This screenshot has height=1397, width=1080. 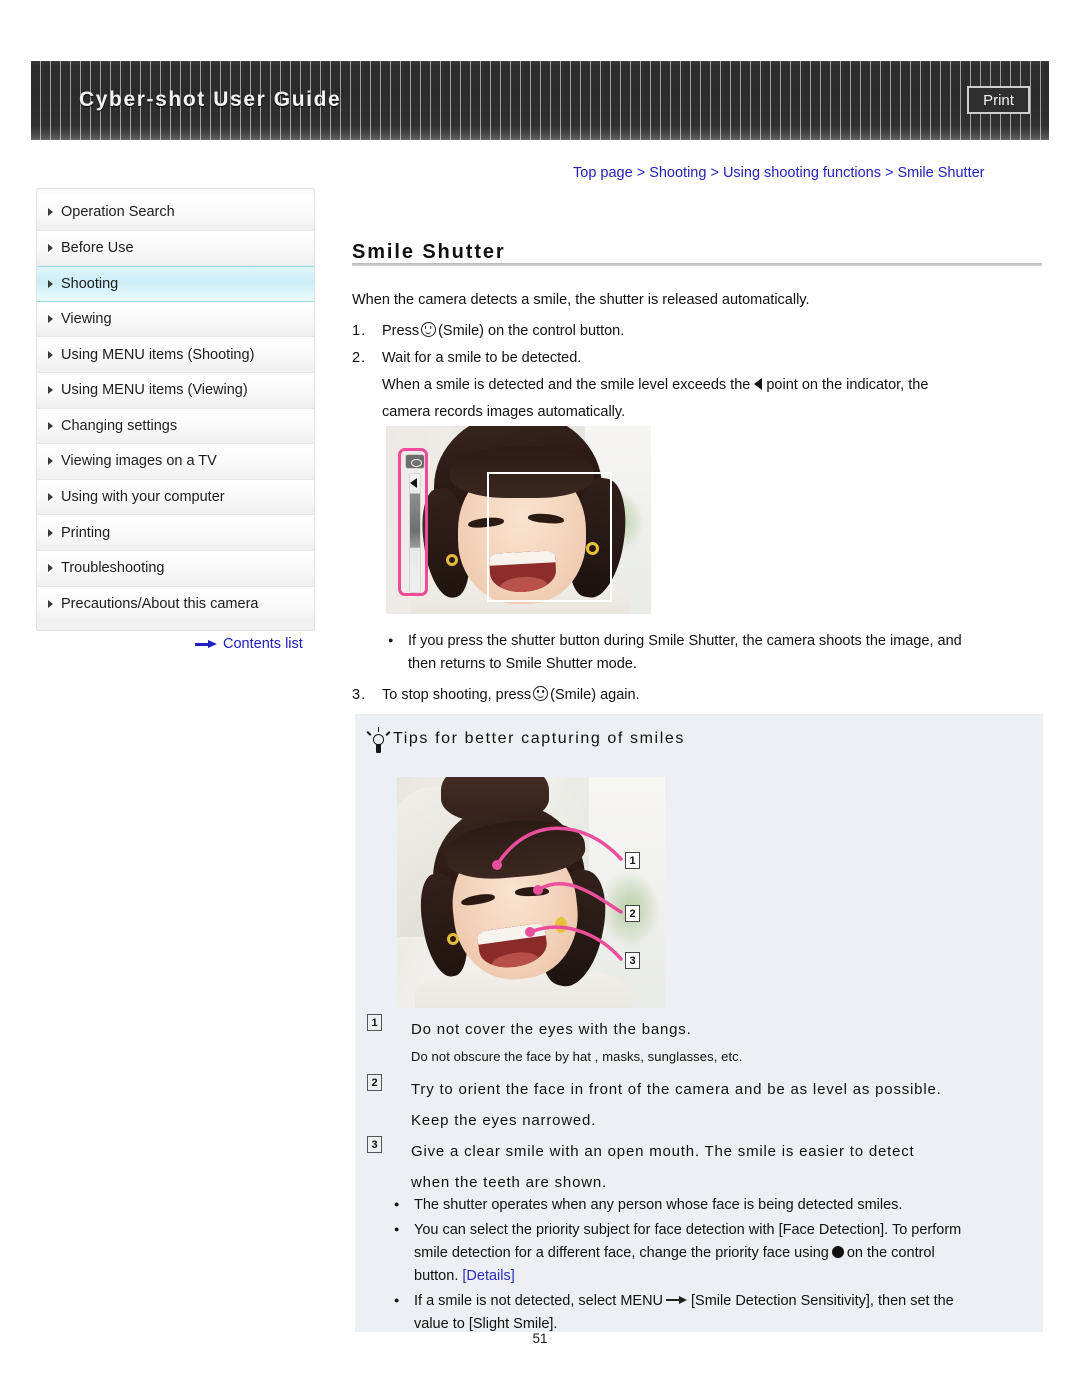 What do you see at coordinates (540, 100) in the screenshot?
I see `app-header: Cyber-shot User Guide Print` at bounding box center [540, 100].